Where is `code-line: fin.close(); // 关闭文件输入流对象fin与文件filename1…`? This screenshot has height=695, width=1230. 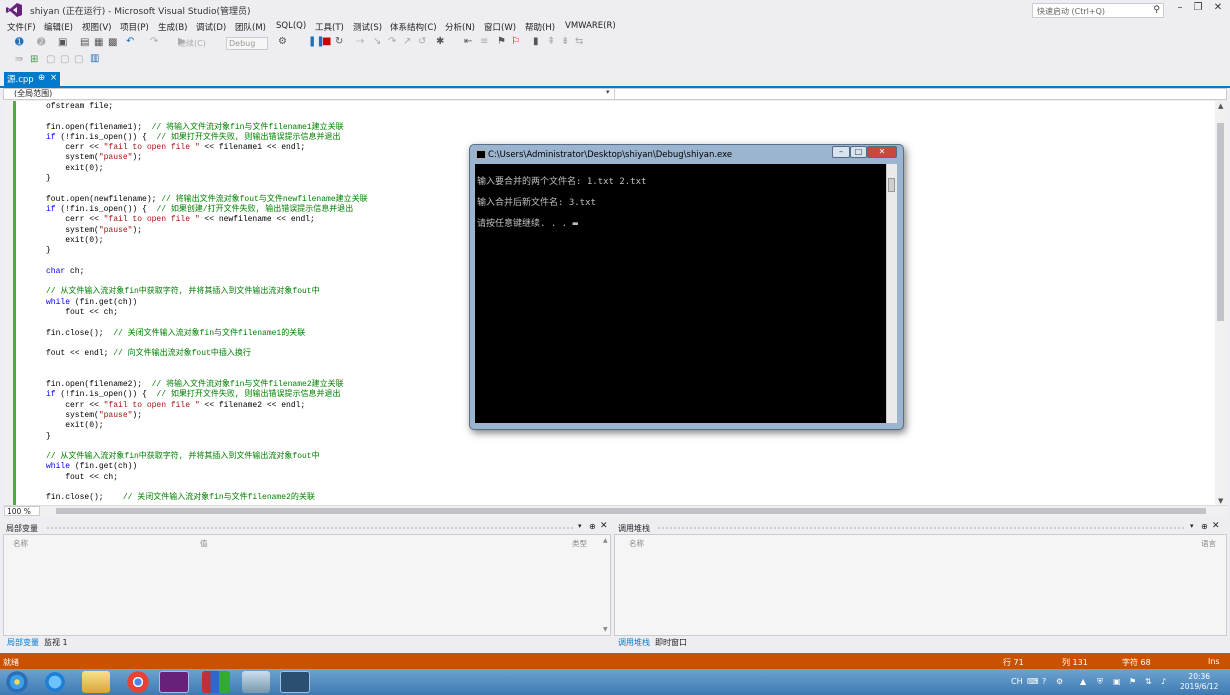
code-line: fin.close(); // 关闭文件输入流对象fin与文件filename1… is located at coordinates (207, 334).